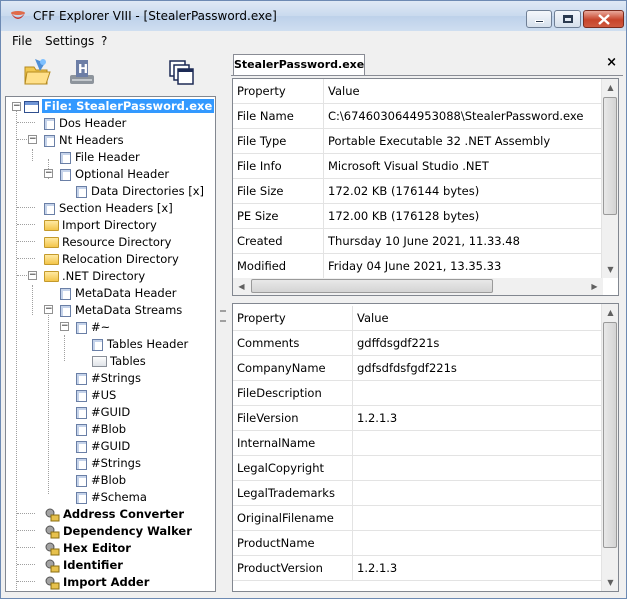 The height and width of the screenshot is (599, 627). I want to click on tree-node-guid-stream-2: #GUID, so click(103, 446).